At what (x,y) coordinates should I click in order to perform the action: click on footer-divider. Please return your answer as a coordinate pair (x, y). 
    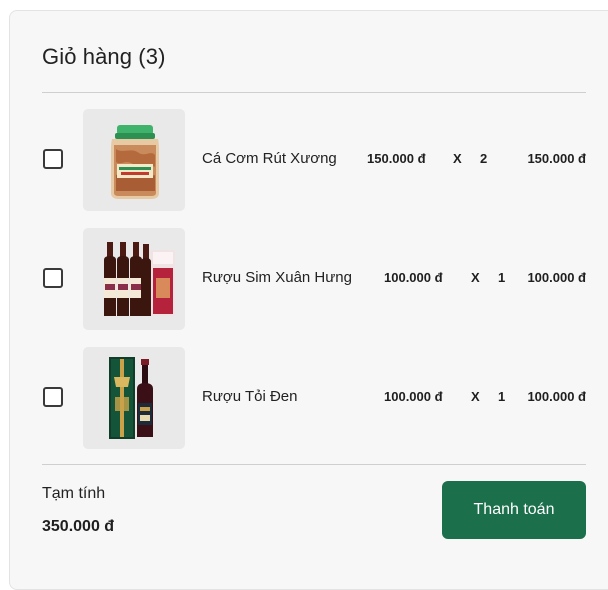
    Looking at the image, I should click on (314, 464).